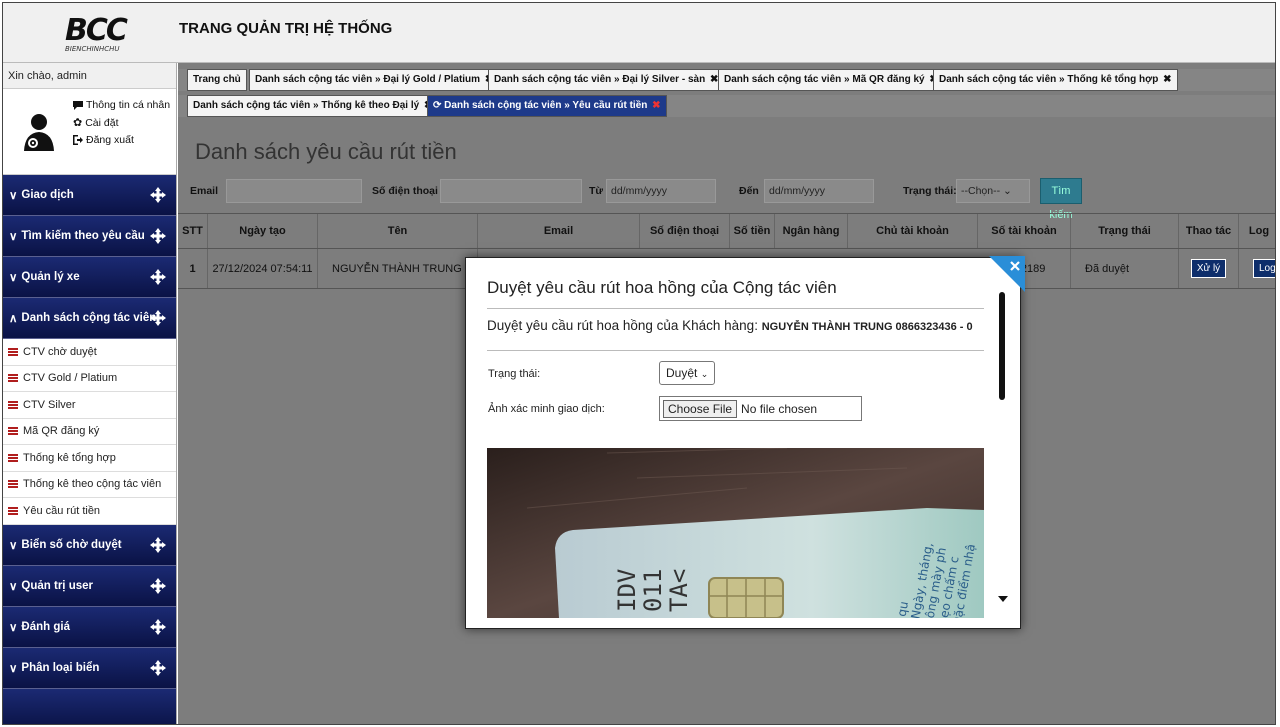  Describe the element at coordinates (89, 379) in the screenshot. I see `sidebar-item-ctv-gold: CTV Gold / Platium` at that location.